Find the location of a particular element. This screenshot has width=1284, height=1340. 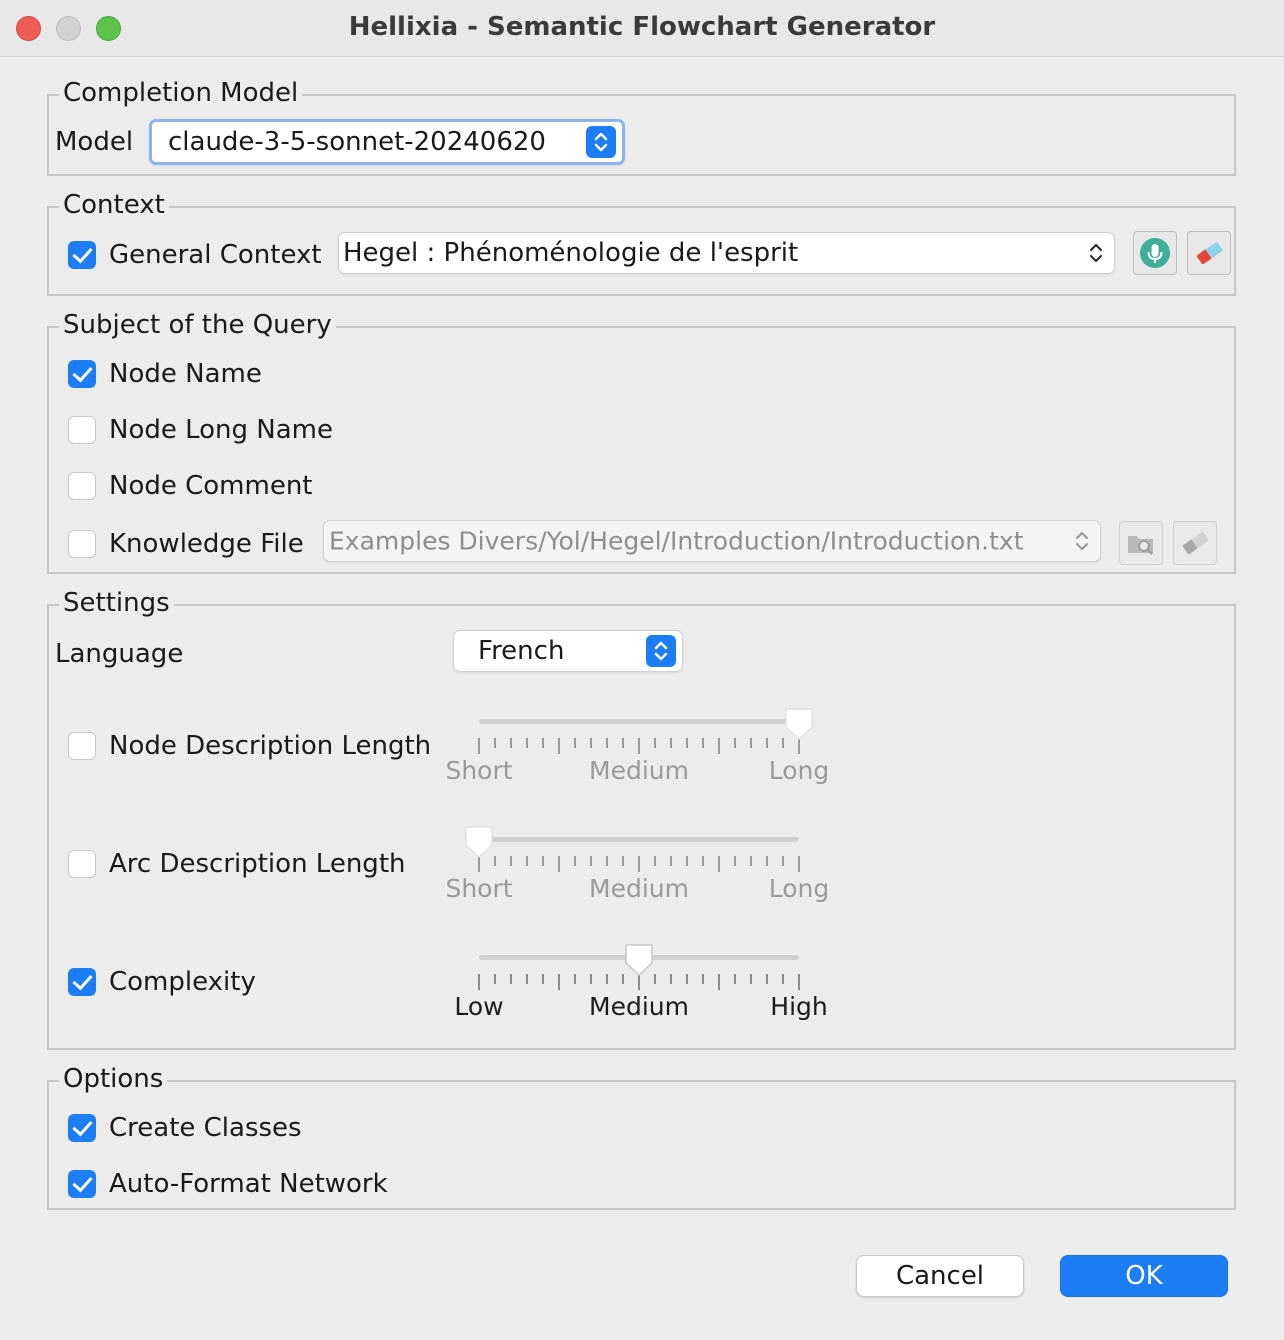

title-bar: Hellixia - Semantic Flowchart Generator is located at coordinates (642, 28).